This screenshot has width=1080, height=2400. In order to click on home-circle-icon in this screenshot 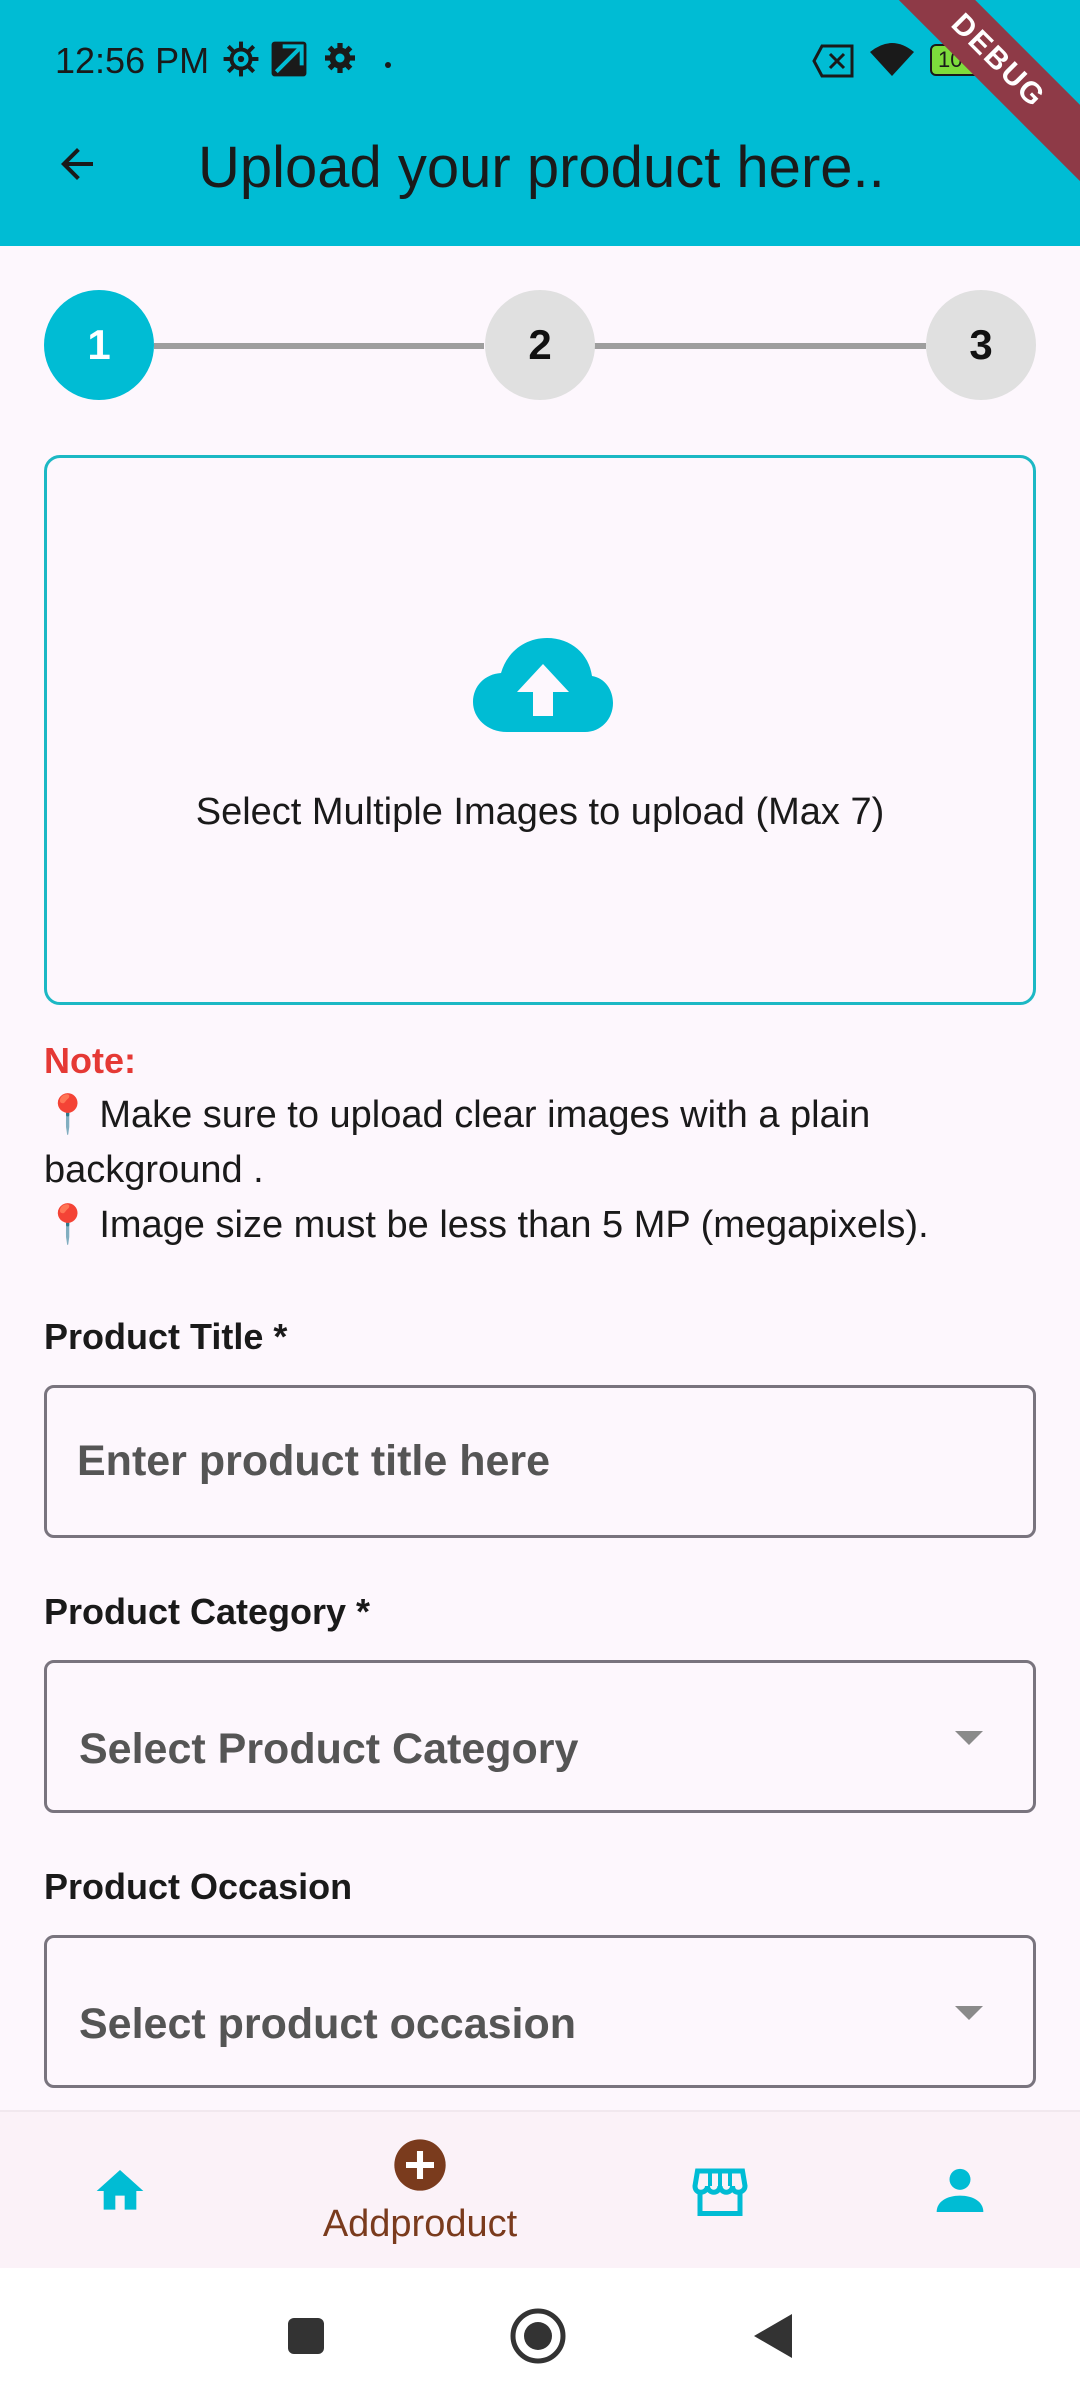, I will do `click(538, 2336)`.